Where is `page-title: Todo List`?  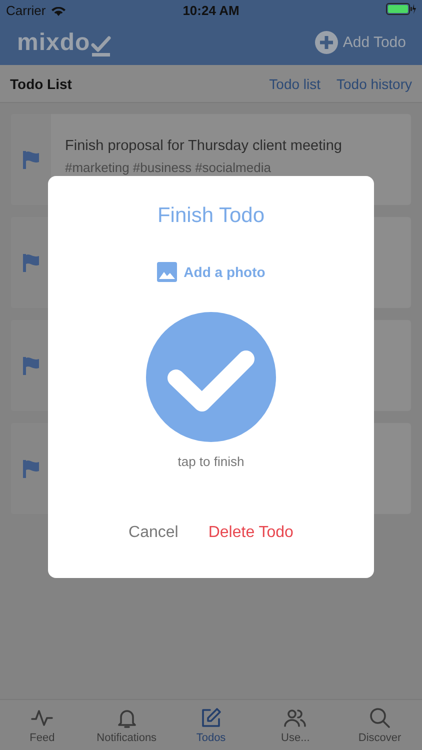
page-title: Todo List is located at coordinates (41, 84).